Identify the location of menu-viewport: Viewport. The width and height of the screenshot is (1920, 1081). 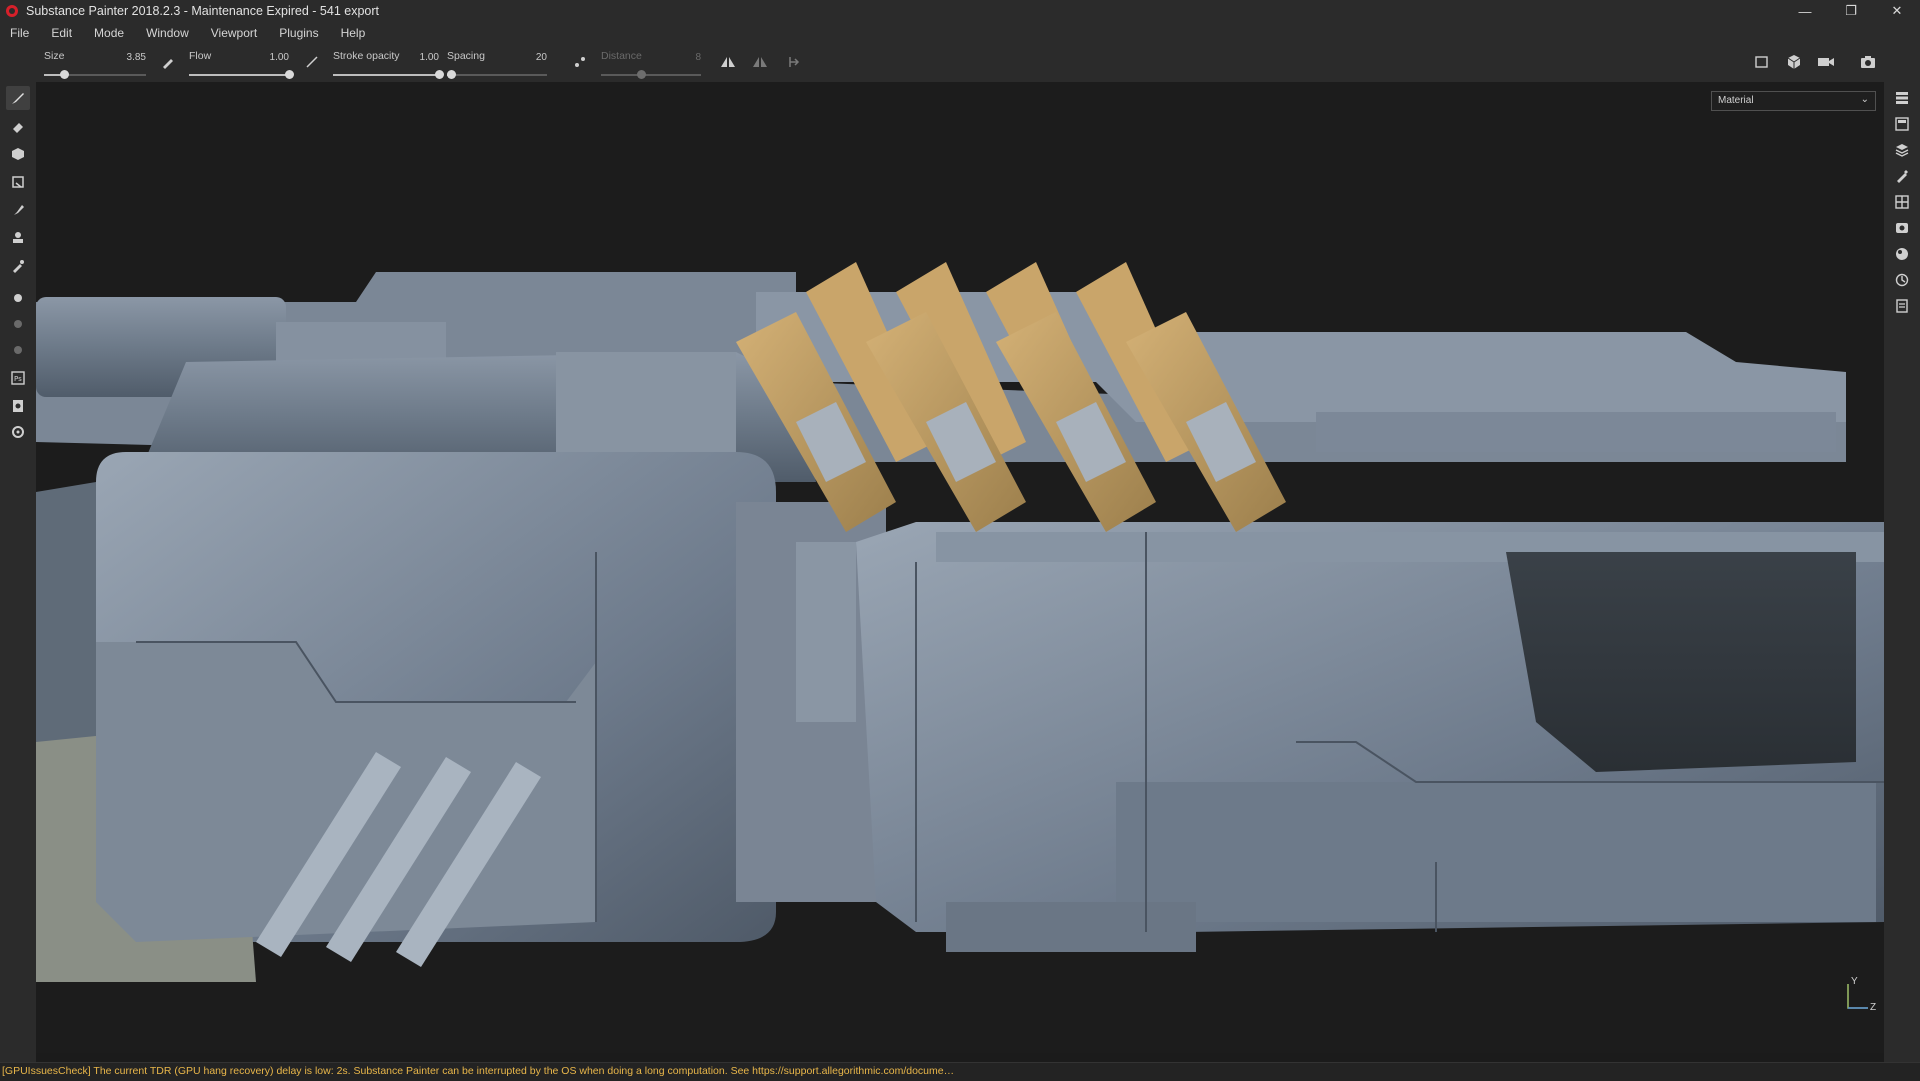
(234, 33).